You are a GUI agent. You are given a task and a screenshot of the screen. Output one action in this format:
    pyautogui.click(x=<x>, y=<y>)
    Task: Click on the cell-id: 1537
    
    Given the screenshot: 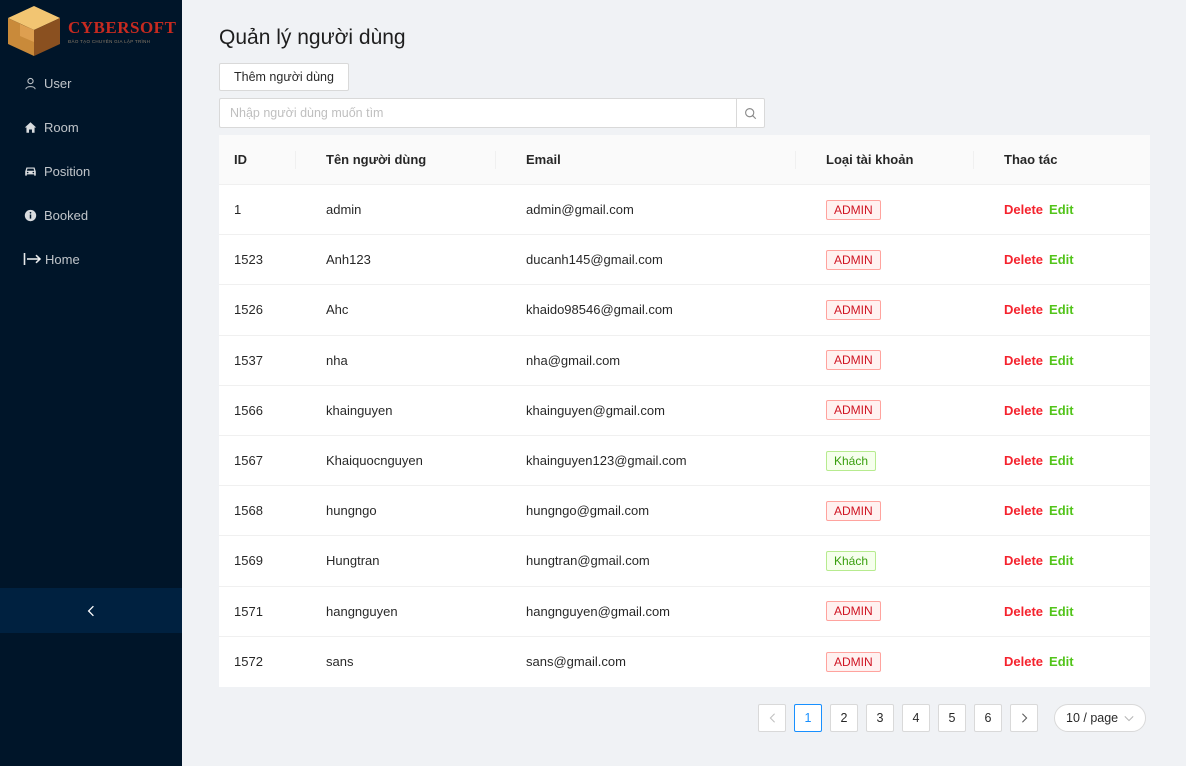 What is the action you would take?
    pyautogui.click(x=248, y=360)
    